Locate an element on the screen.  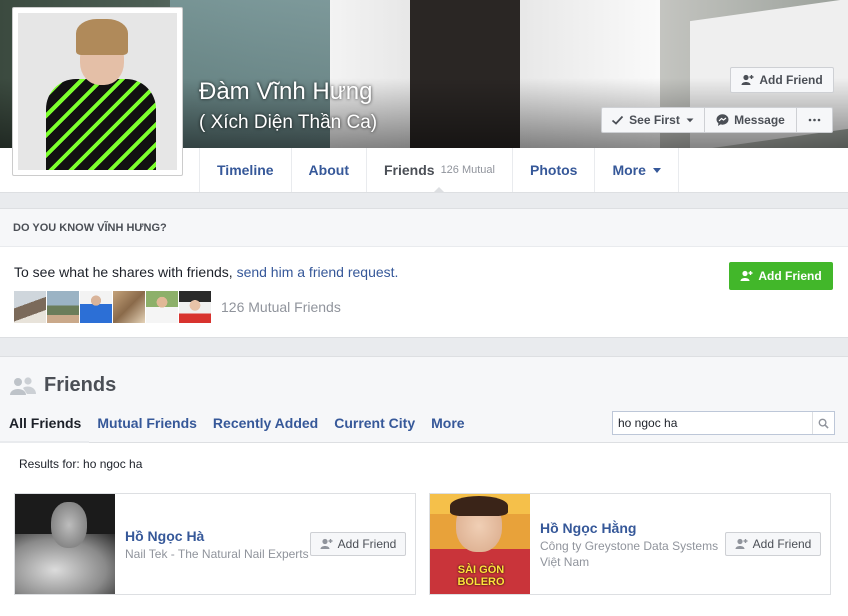
check-icon is located at coordinates (618, 120).